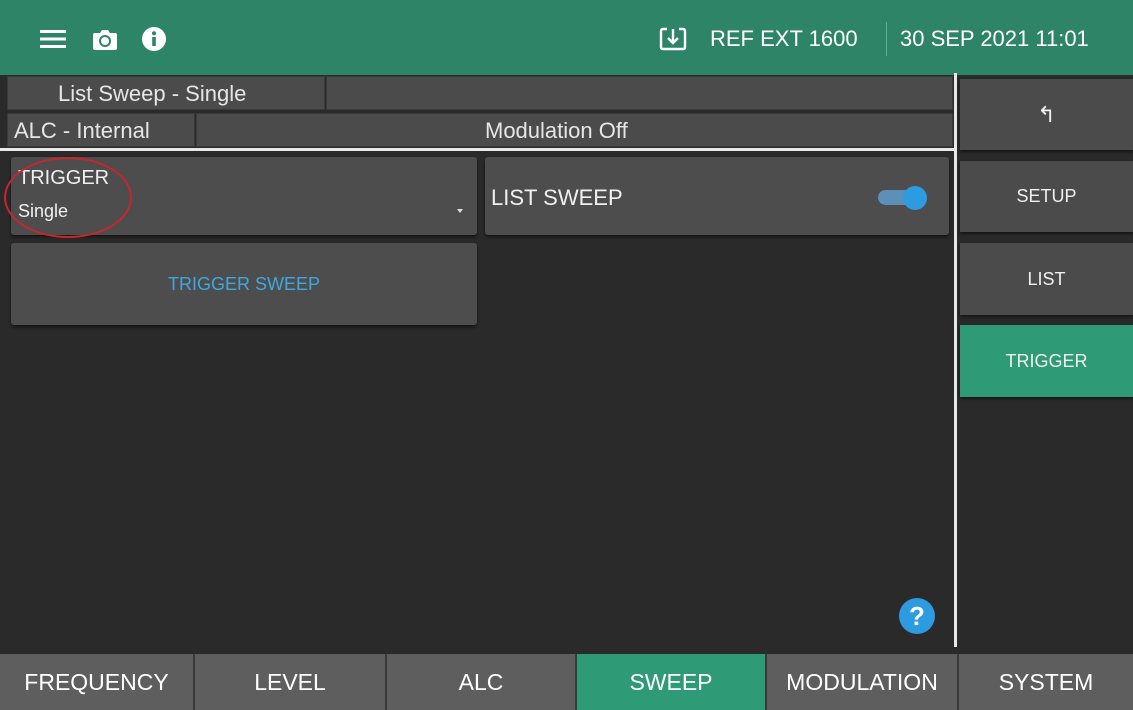 Image resolution: width=1133 pixels, height=710 pixels. Describe the element at coordinates (566, 37) in the screenshot. I see `title-bar: REF EXT 1600 30 SEP 2021 11:01` at that location.